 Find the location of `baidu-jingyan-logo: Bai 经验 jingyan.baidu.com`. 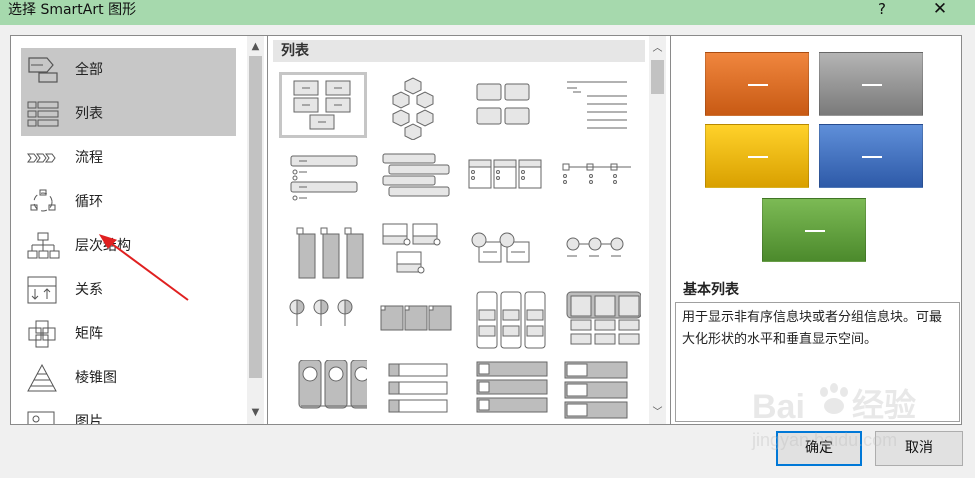

baidu-jingyan-logo: Bai 经验 jingyan.baidu.com is located at coordinates (833, 416).